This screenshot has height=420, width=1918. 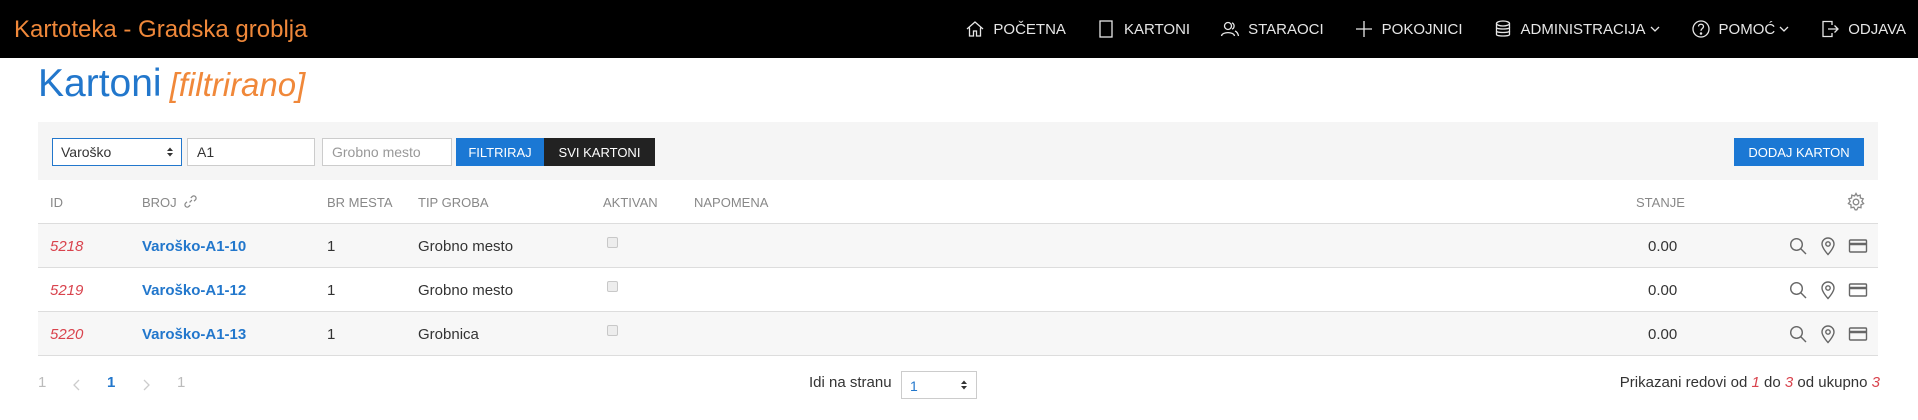 I want to click on nav-staraoci-label: Staraoci, so click(x=1286, y=29).